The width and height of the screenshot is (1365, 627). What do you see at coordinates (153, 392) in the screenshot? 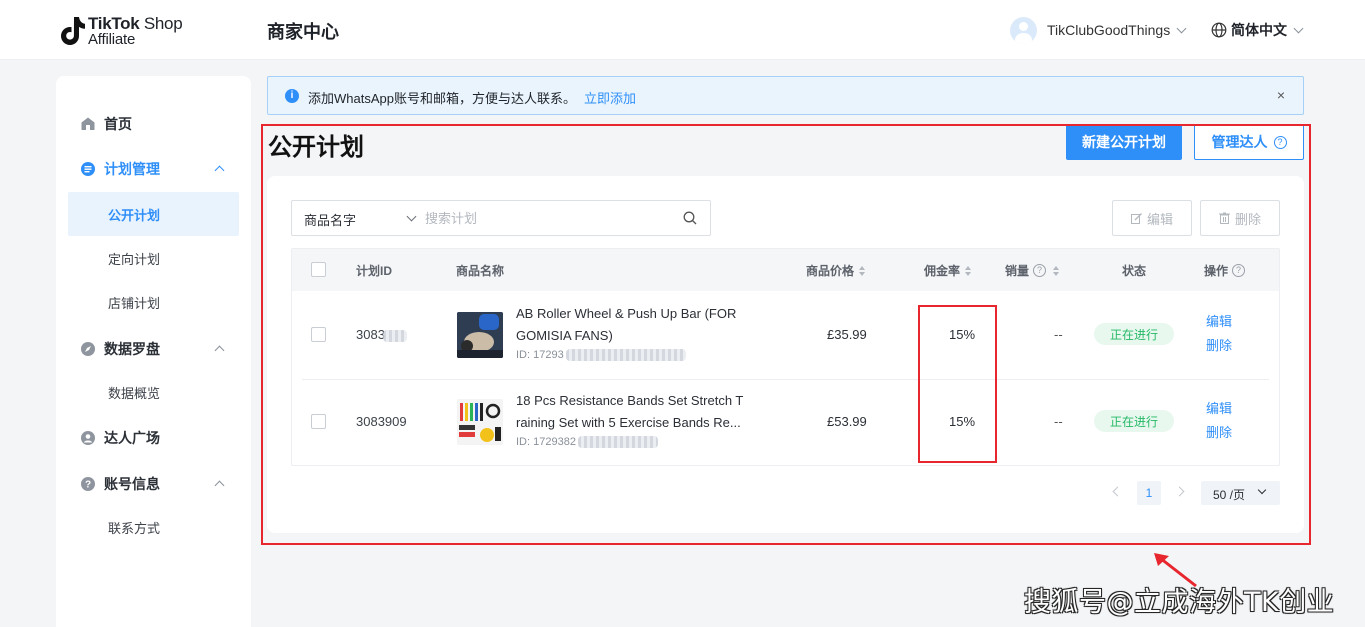
I see `sidebar-item-data-overview: 数据概览` at bounding box center [153, 392].